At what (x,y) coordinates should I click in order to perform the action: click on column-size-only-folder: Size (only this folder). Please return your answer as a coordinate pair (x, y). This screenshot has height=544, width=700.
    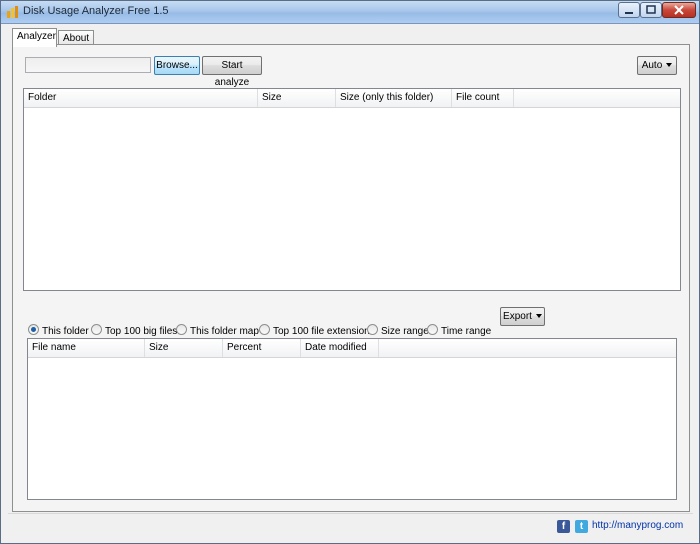
    Looking at the image, I should click on (394, 98).